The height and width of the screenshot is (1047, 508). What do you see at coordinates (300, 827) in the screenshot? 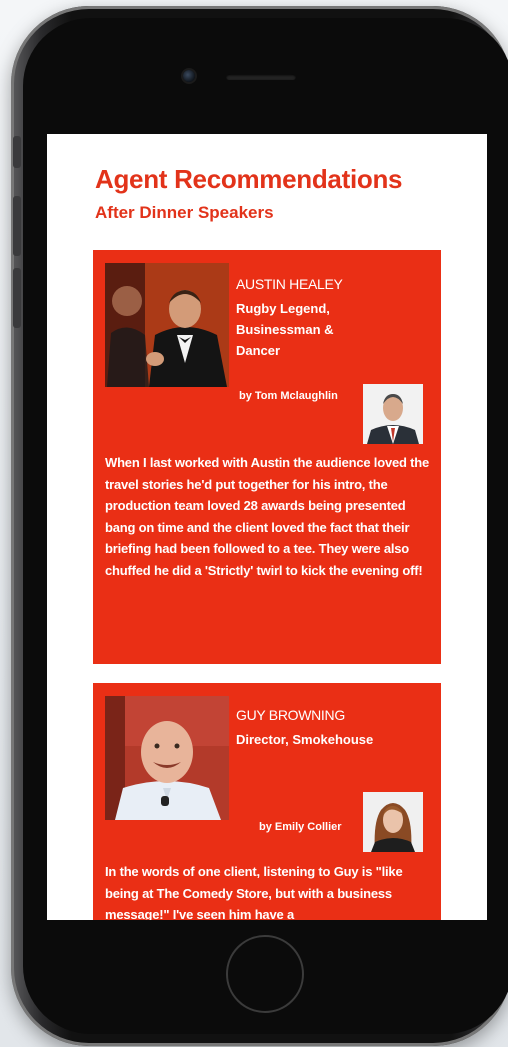
I see `agent-byline: by Emily Collier` at bounding box center [300, 827].